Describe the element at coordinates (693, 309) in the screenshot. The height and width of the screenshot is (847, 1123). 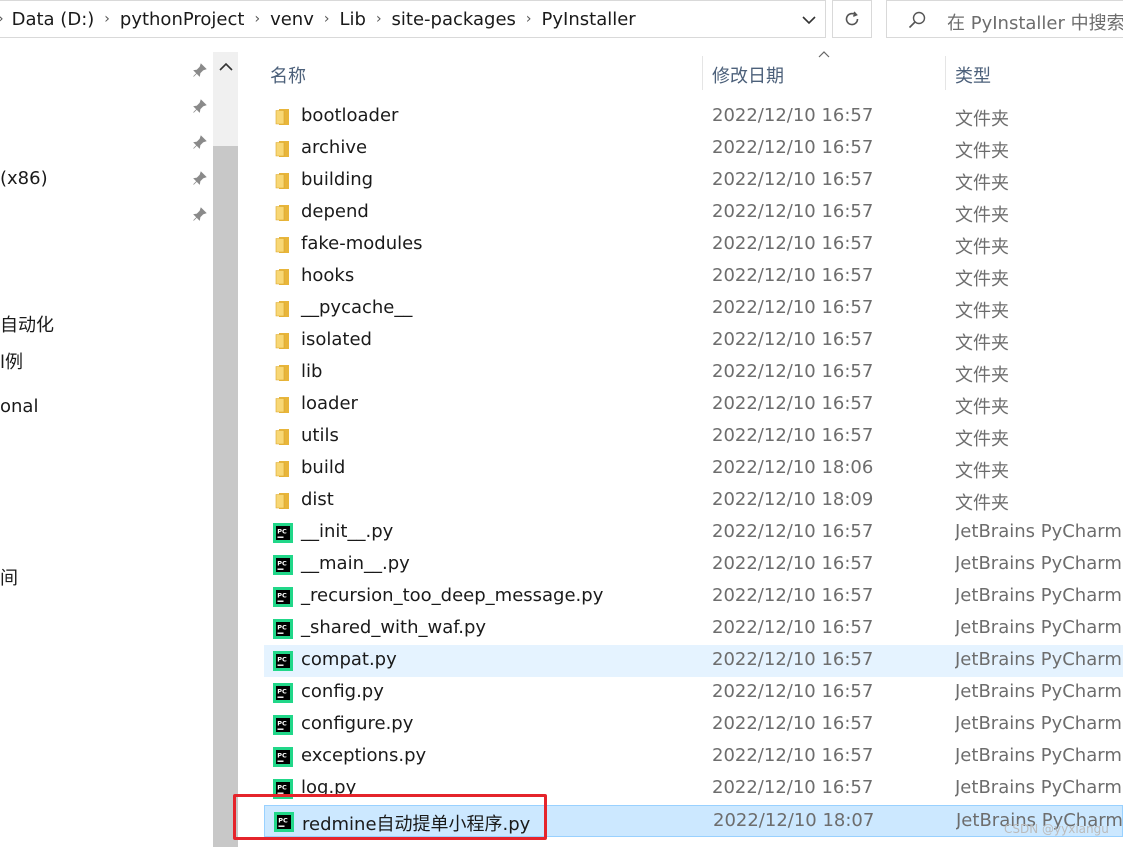
I see `file-row: __pycache__ 2022/12/10 16:57 文件夹` at that location.